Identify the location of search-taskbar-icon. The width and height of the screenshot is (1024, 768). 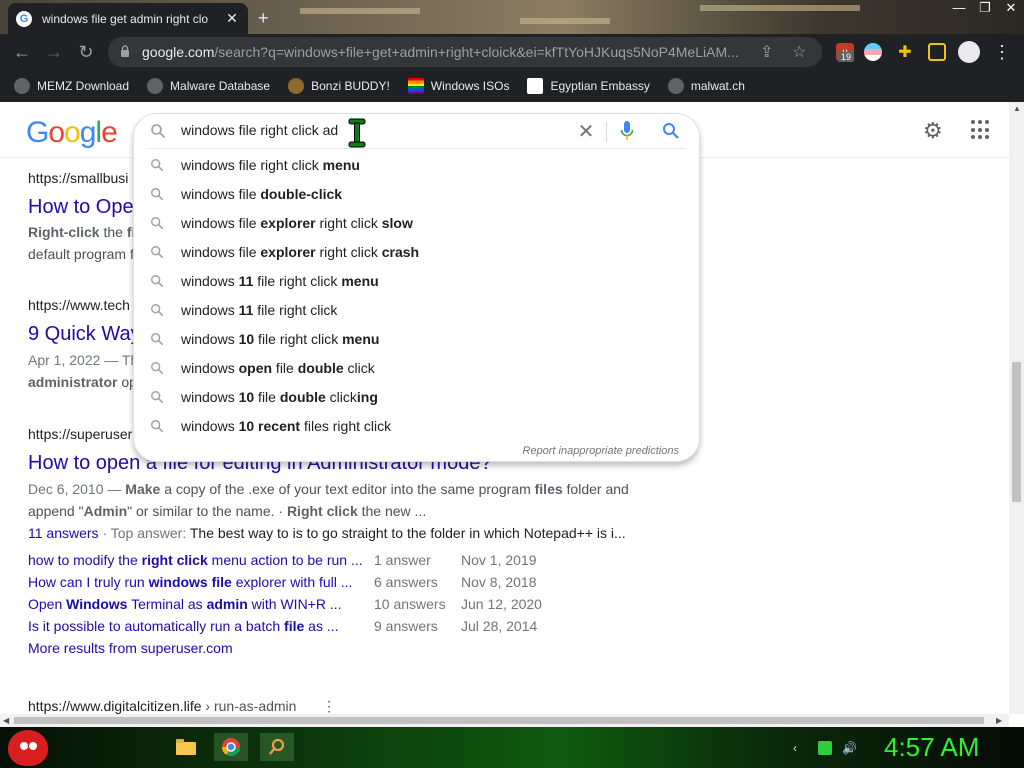
(277, 747).